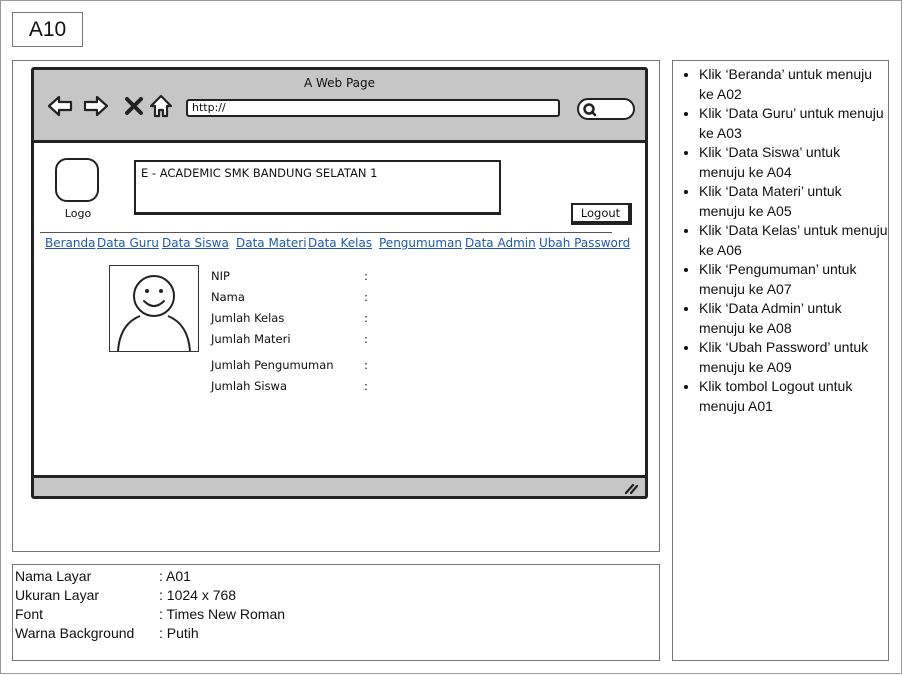 This screenshot has width=903, height=675. What do you see at coordinates (606, 109) in the screenshot?
I see `browser-search-field` at bounding box center [606, 109].